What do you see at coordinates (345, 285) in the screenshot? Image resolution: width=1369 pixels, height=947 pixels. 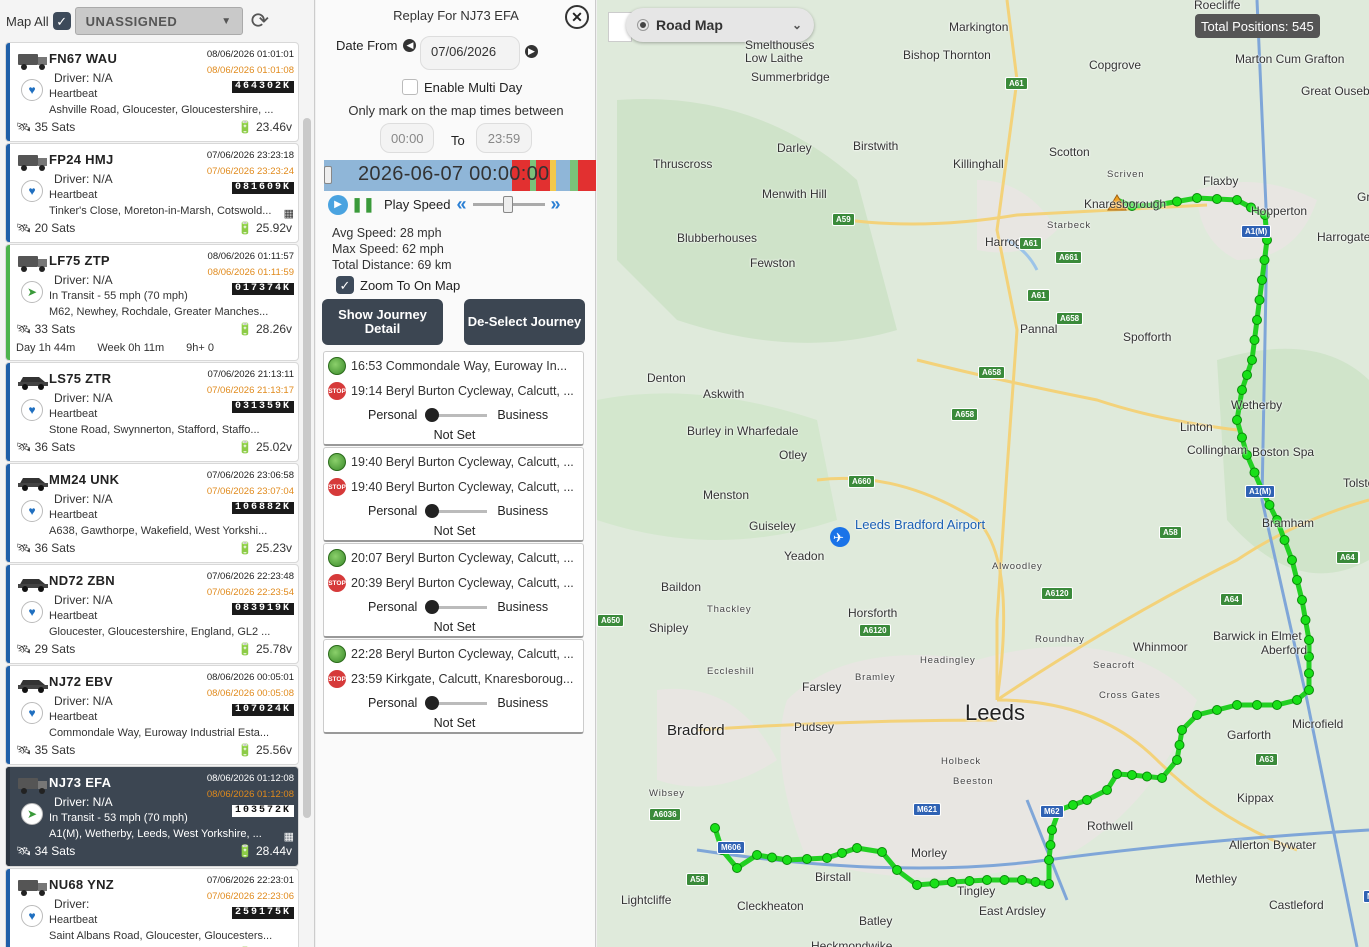 I see `zoom-checkbox: ✓` at bounding box center [345, 285].